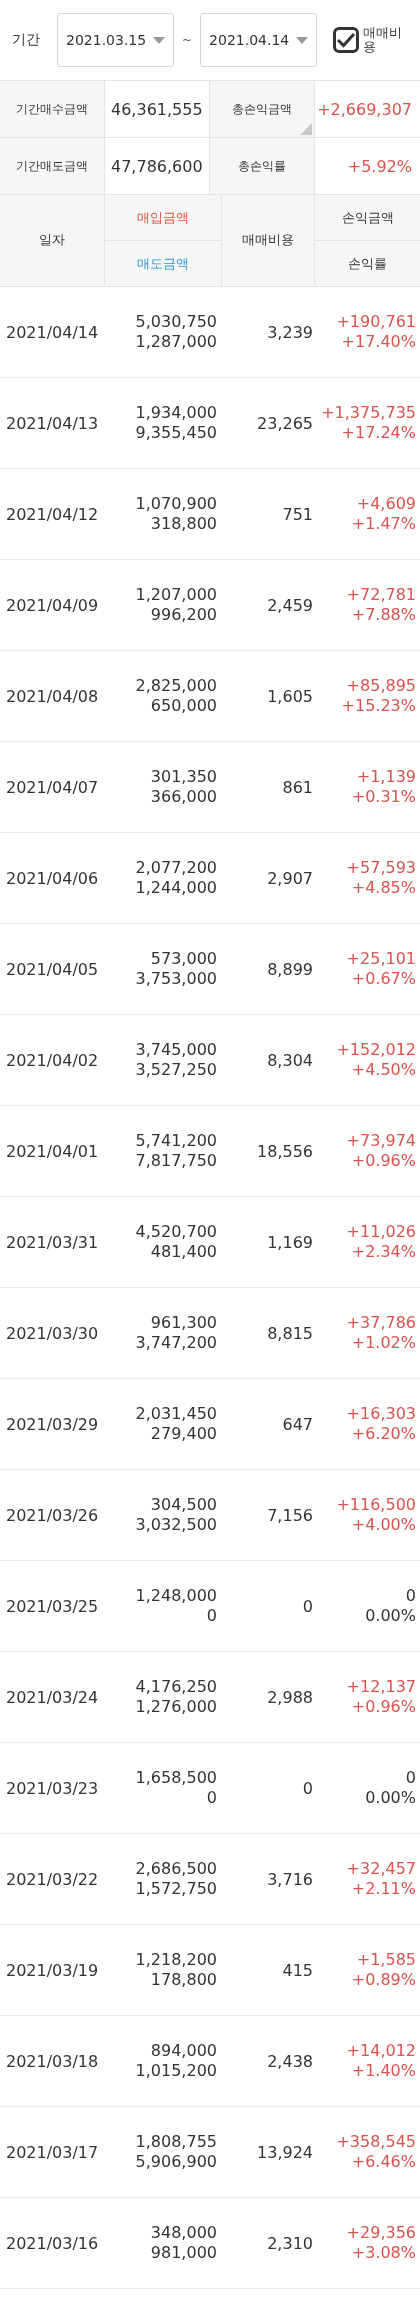  What do you see at coordinates (383, 524) in the screenshot?
I see `profit-rate: +1.47%` at bounding box center [383, 524].